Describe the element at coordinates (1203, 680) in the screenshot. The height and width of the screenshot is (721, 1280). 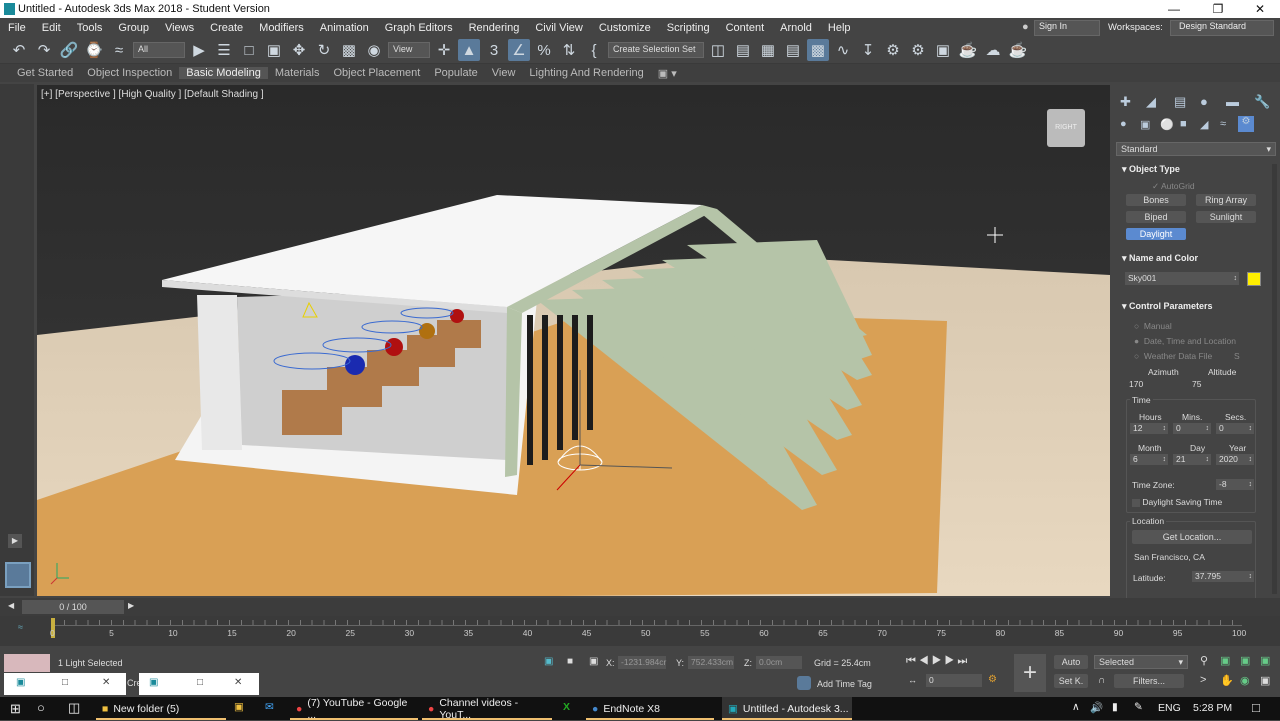
I see `fov-icon: >` at that location.